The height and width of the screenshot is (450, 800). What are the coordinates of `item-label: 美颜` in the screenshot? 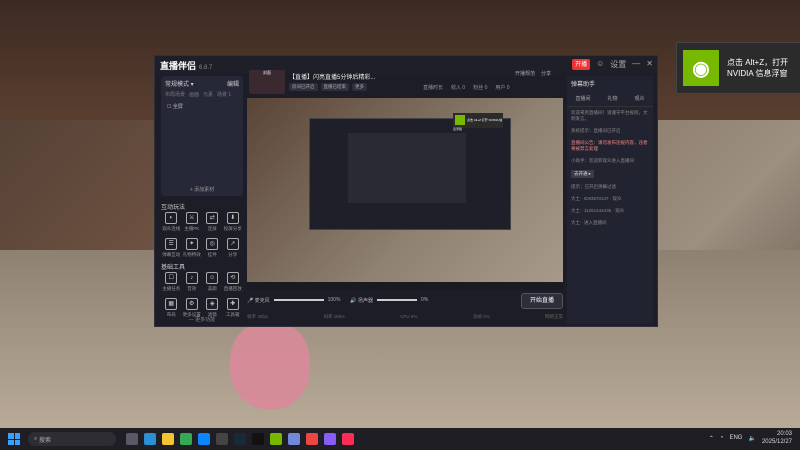 It's located at (212, 288).